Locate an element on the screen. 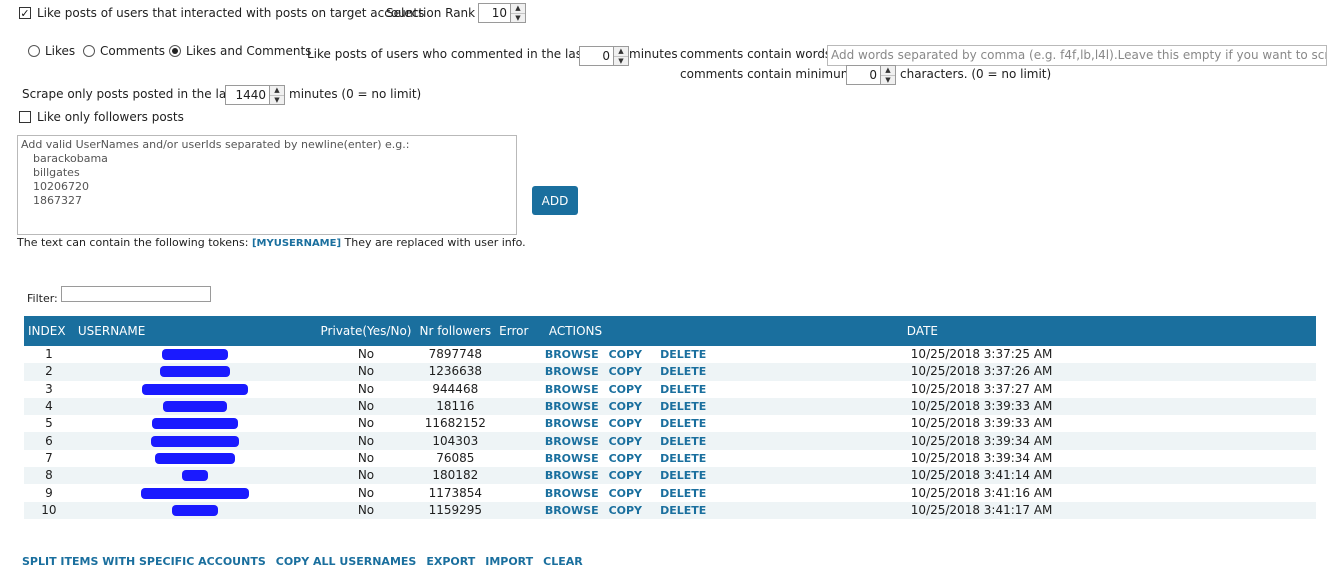  scrape-posted-stepper: 1440 ▲ ▼ is located at coordinates (255, 95).